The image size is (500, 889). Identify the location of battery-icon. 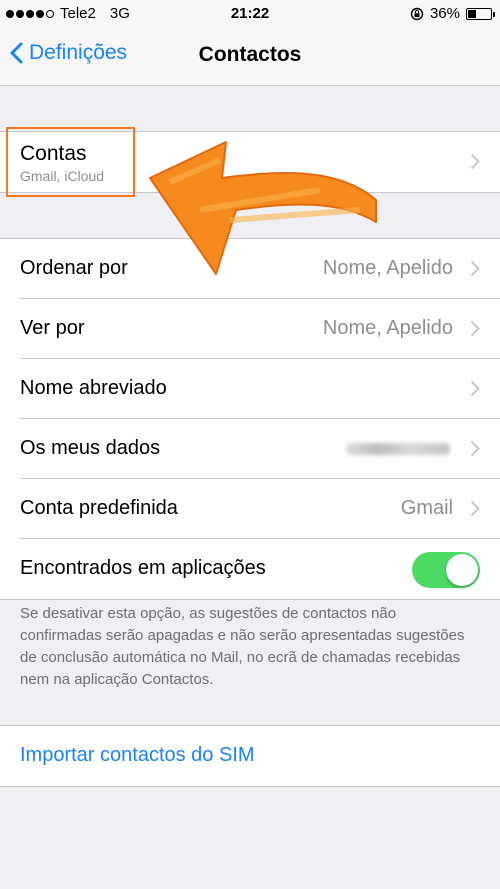
(480, 13).